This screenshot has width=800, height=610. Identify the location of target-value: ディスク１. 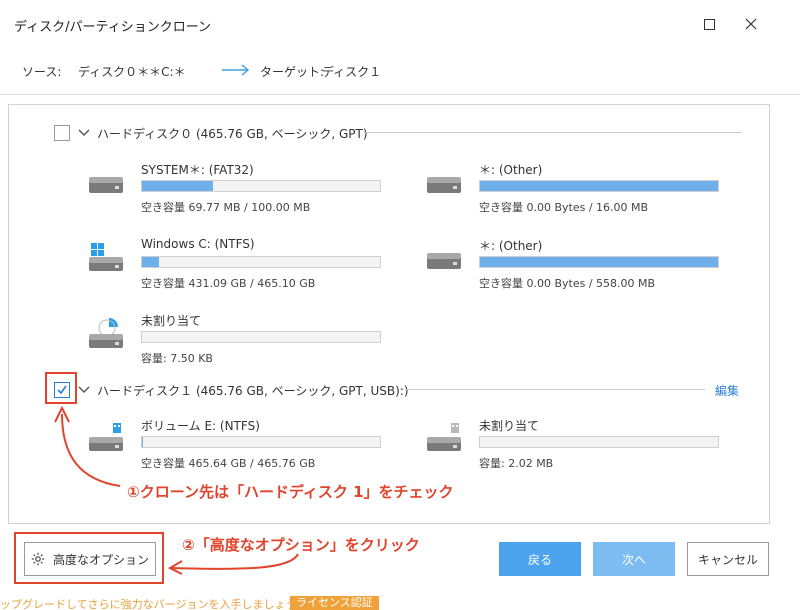
(352, 72).